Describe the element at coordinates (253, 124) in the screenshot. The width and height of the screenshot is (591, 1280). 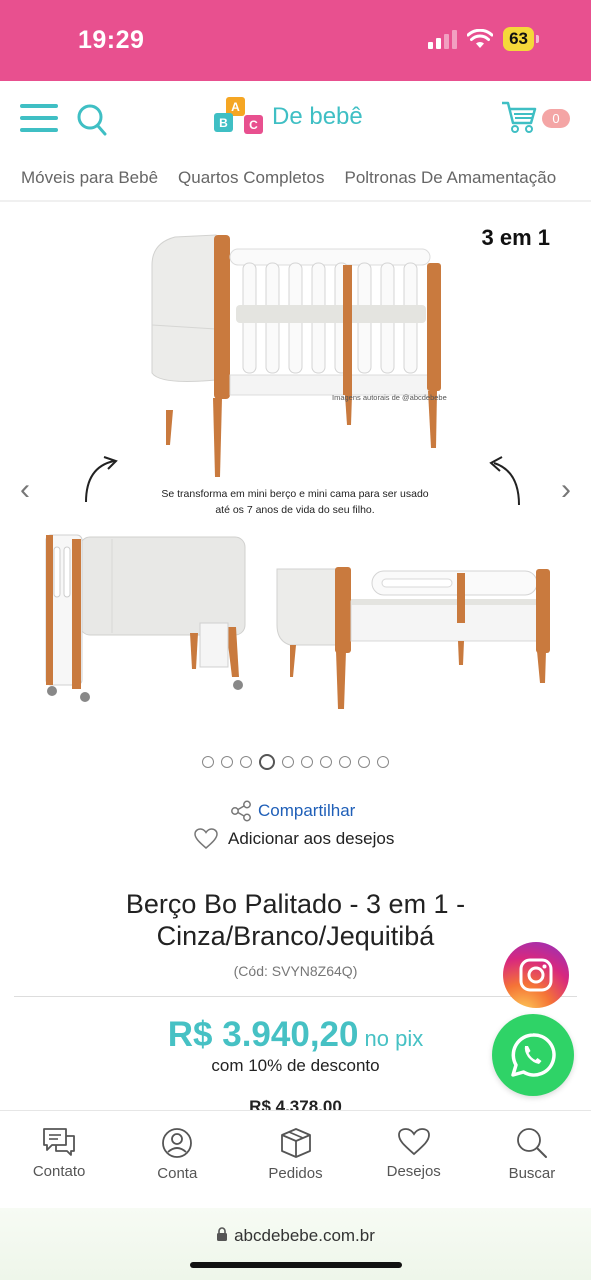
I see `logo-block-c: C` at that location.